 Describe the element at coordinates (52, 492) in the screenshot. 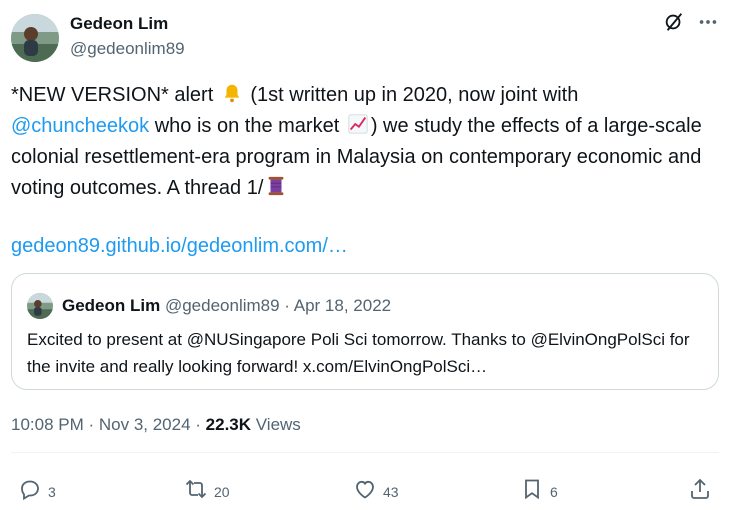

I see `reply-count: 3` at that location.